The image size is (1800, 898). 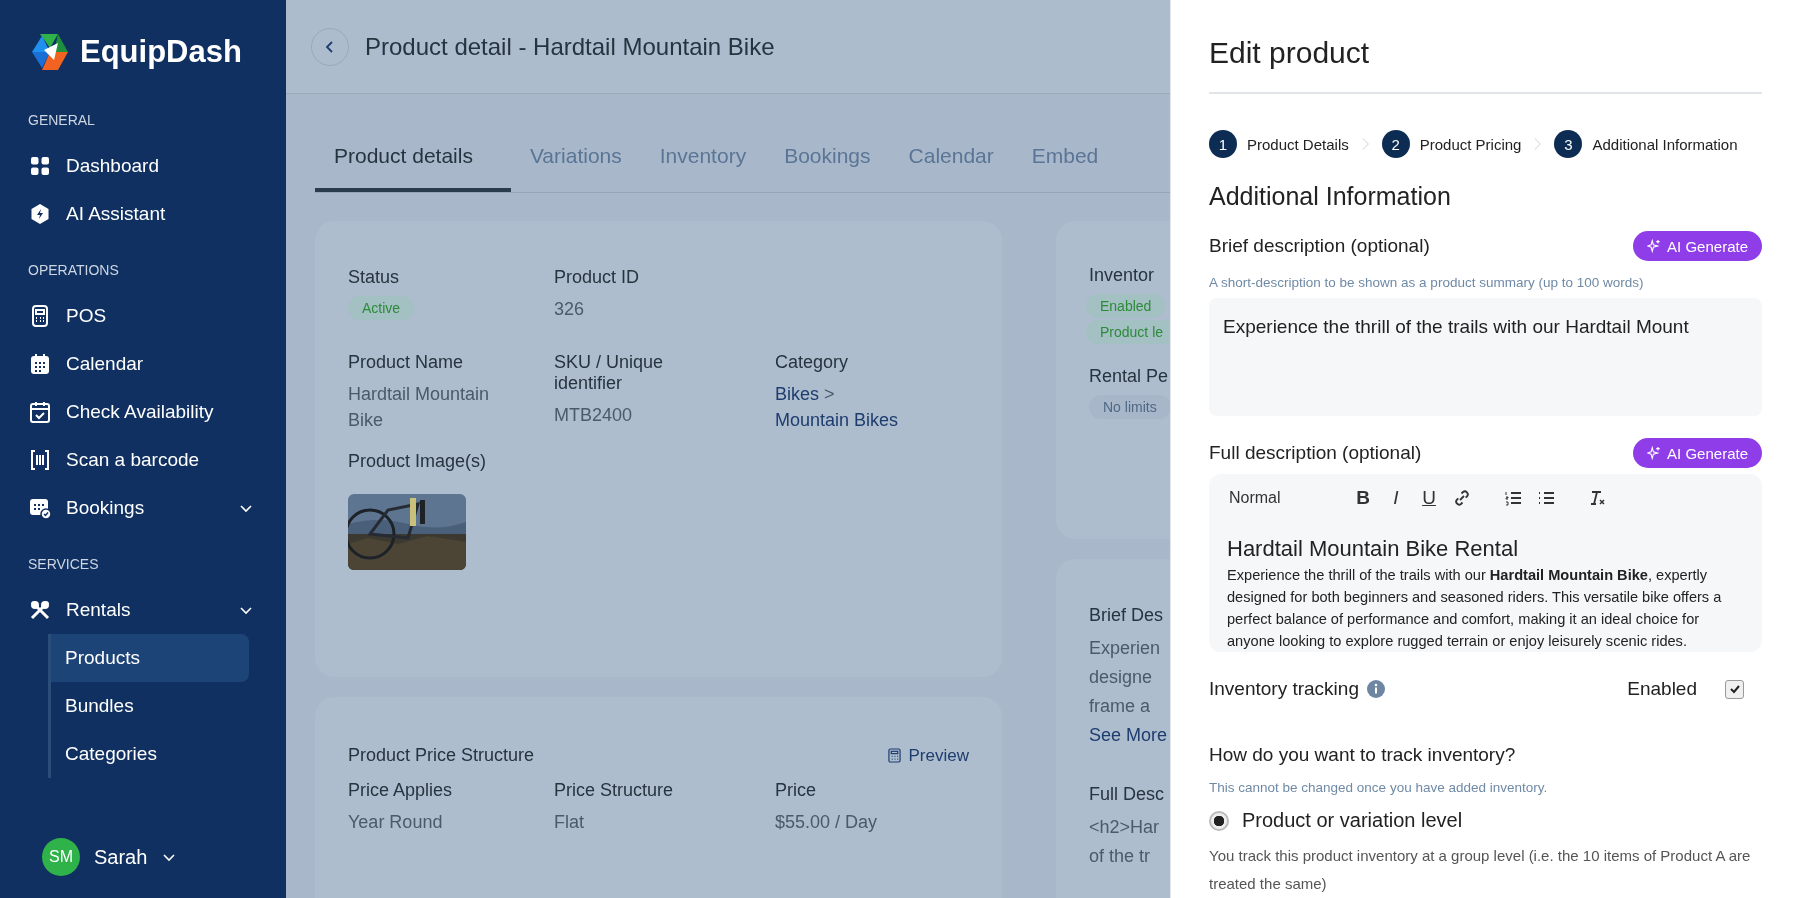 I want to click on nav-sub-item: Categories, so click(x=150, y=754).